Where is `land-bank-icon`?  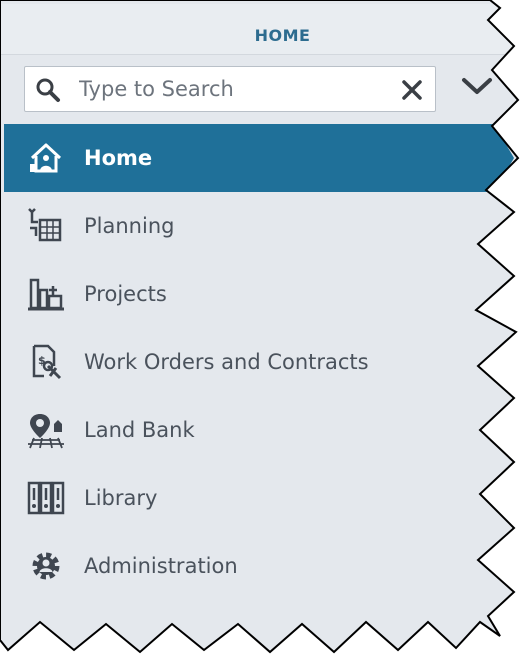
land-bank-icon is located at coordinates (46, 431).